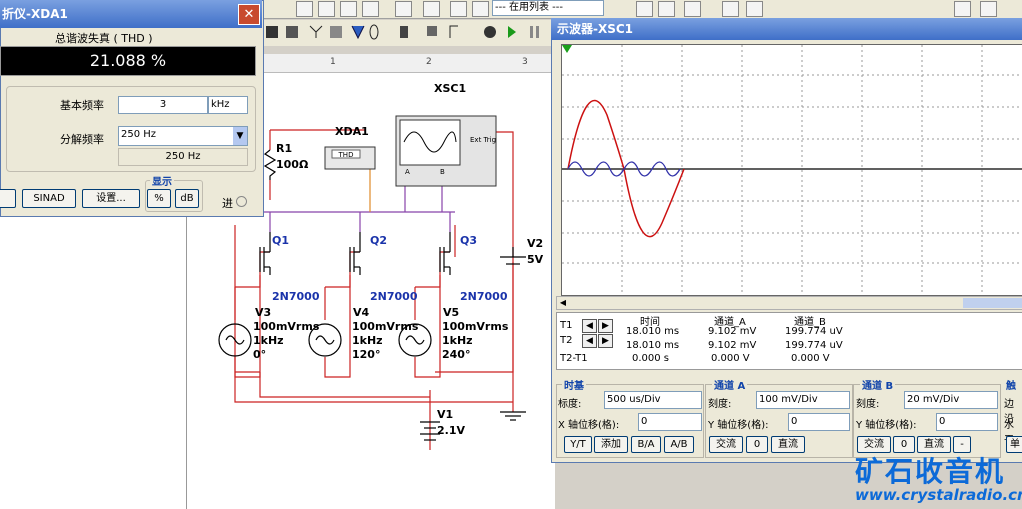 The image size is (1022, 509). I want to click on sinad-button: SINAD, so click(49, 198).